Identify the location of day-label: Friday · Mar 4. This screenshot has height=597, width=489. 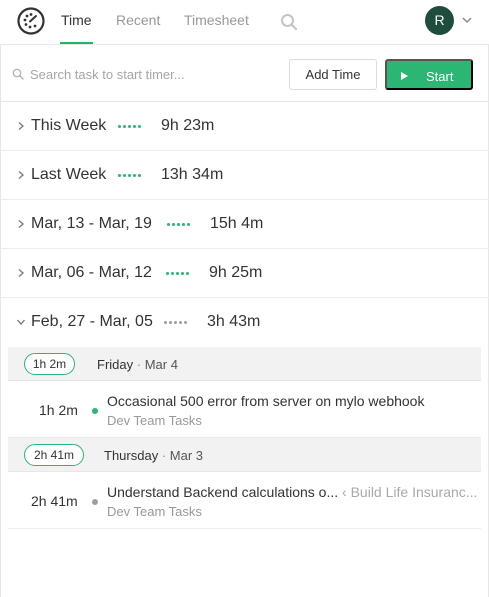
(137, 364).